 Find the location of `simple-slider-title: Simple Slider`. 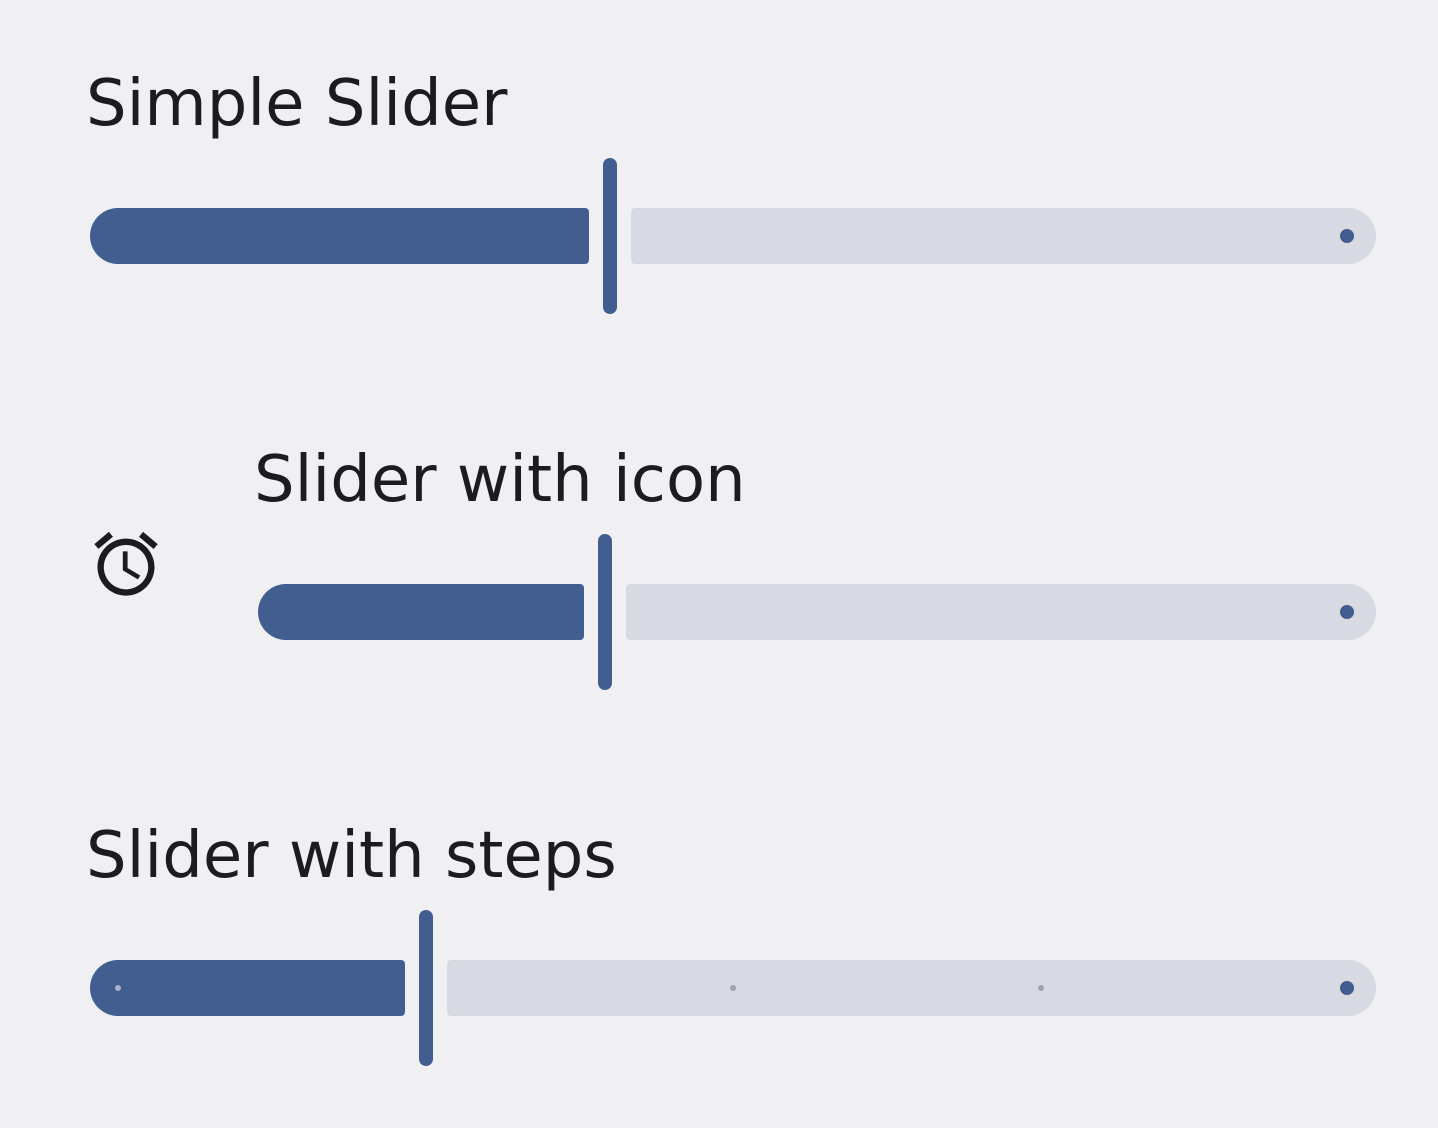

simple-slider-title: Simple Slider is located at coordinates (297, 104).